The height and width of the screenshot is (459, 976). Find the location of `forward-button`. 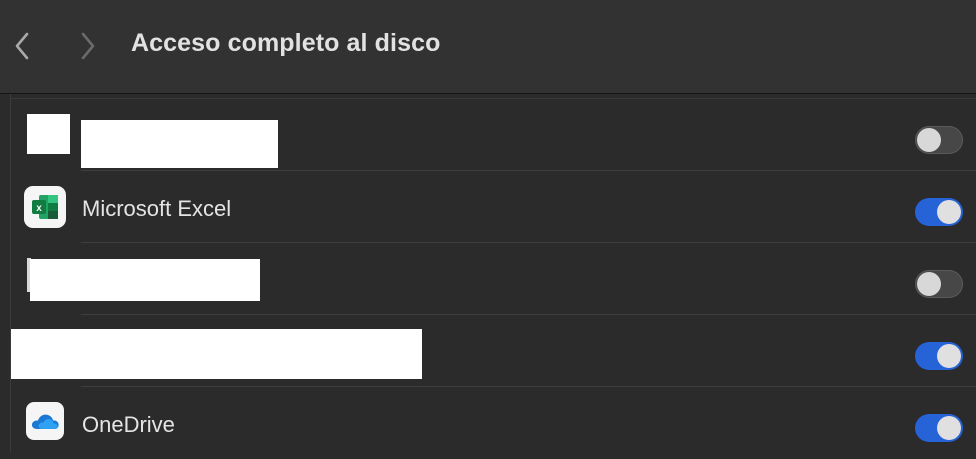

forward-button is located at coordinates (88, 46).